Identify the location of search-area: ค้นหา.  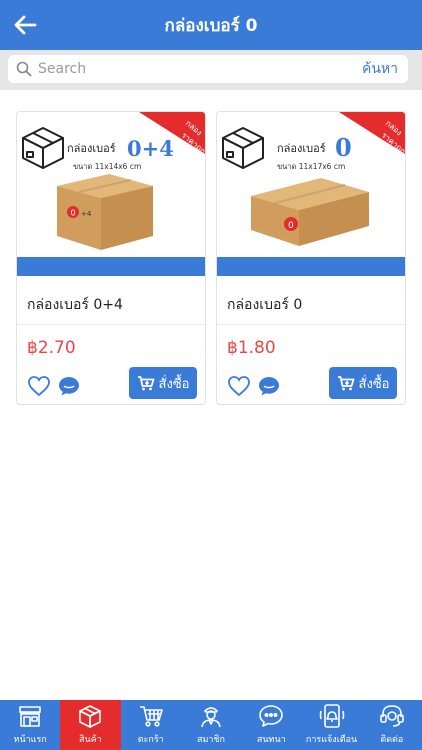
(211, 70).